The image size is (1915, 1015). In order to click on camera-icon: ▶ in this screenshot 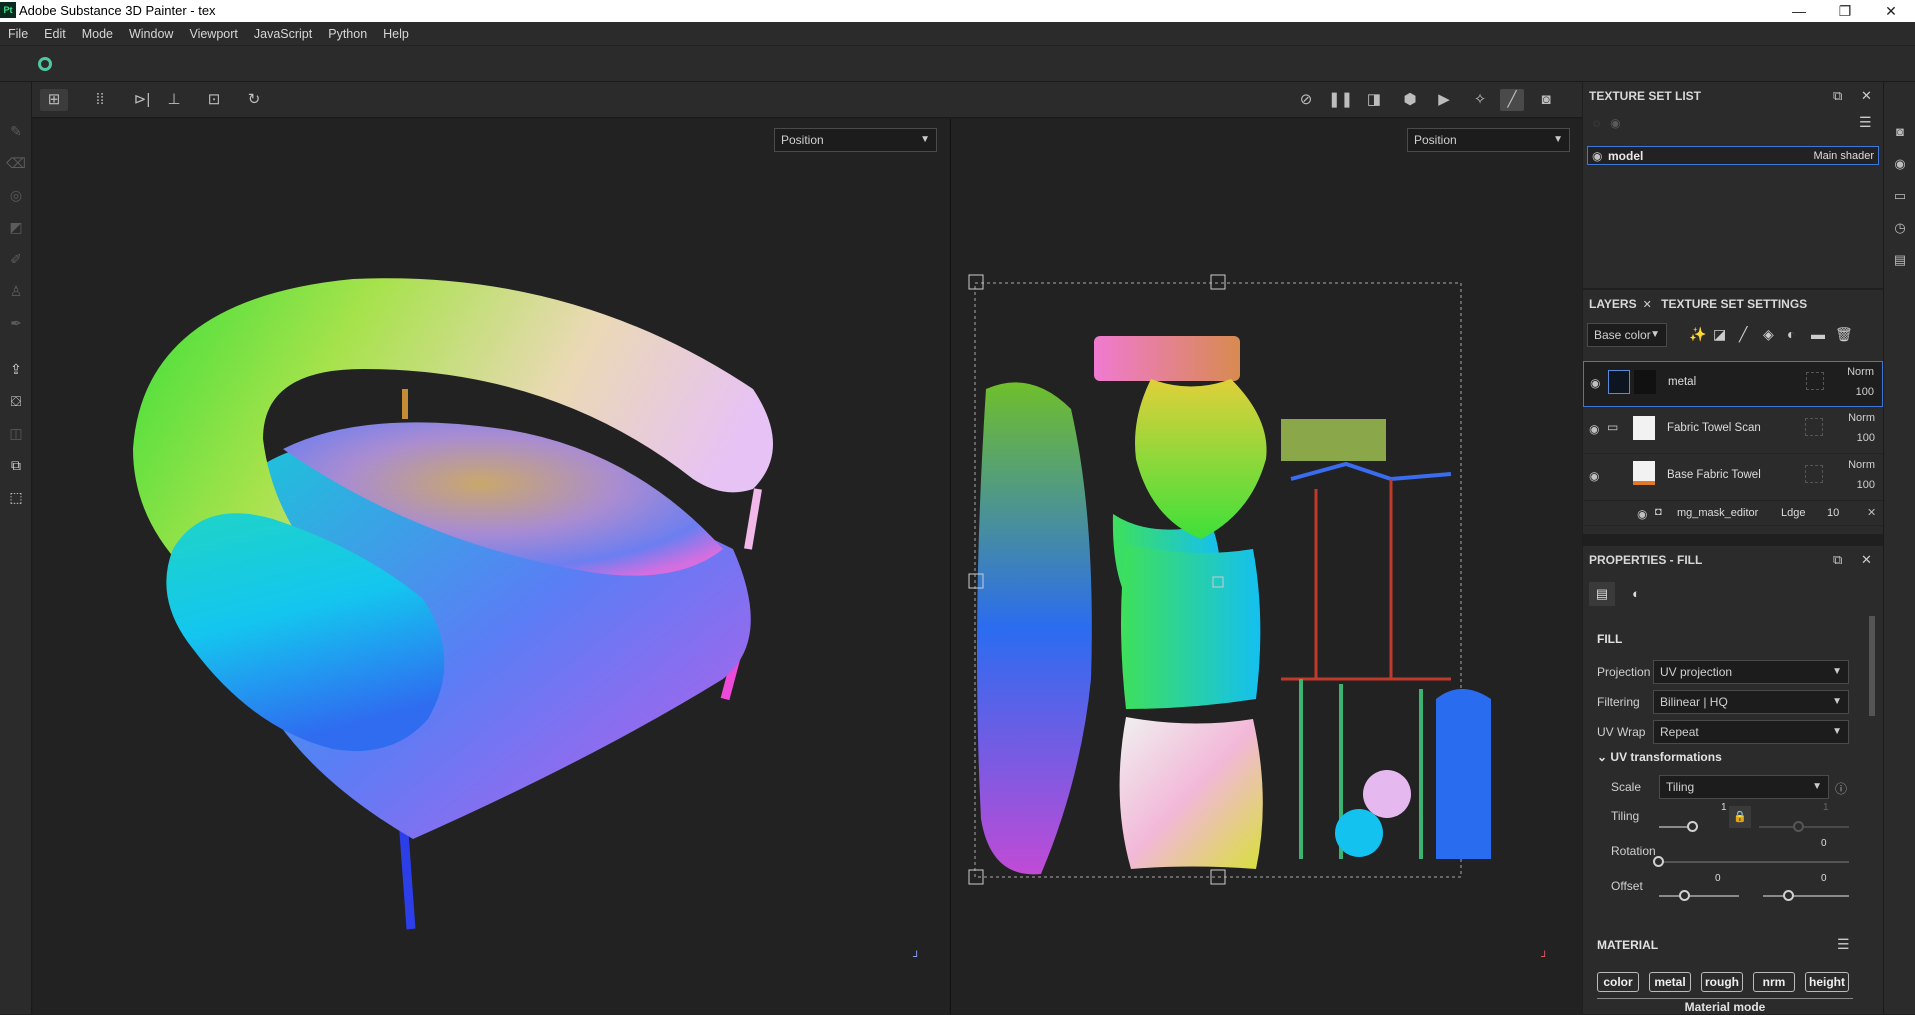, I will do `click(1444, 100)`.